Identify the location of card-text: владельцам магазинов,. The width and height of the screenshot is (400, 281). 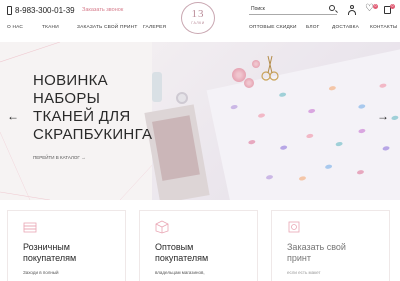
(180, 272).